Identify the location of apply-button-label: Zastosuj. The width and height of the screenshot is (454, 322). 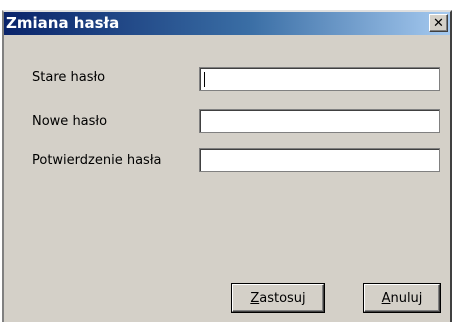
(277, 298).